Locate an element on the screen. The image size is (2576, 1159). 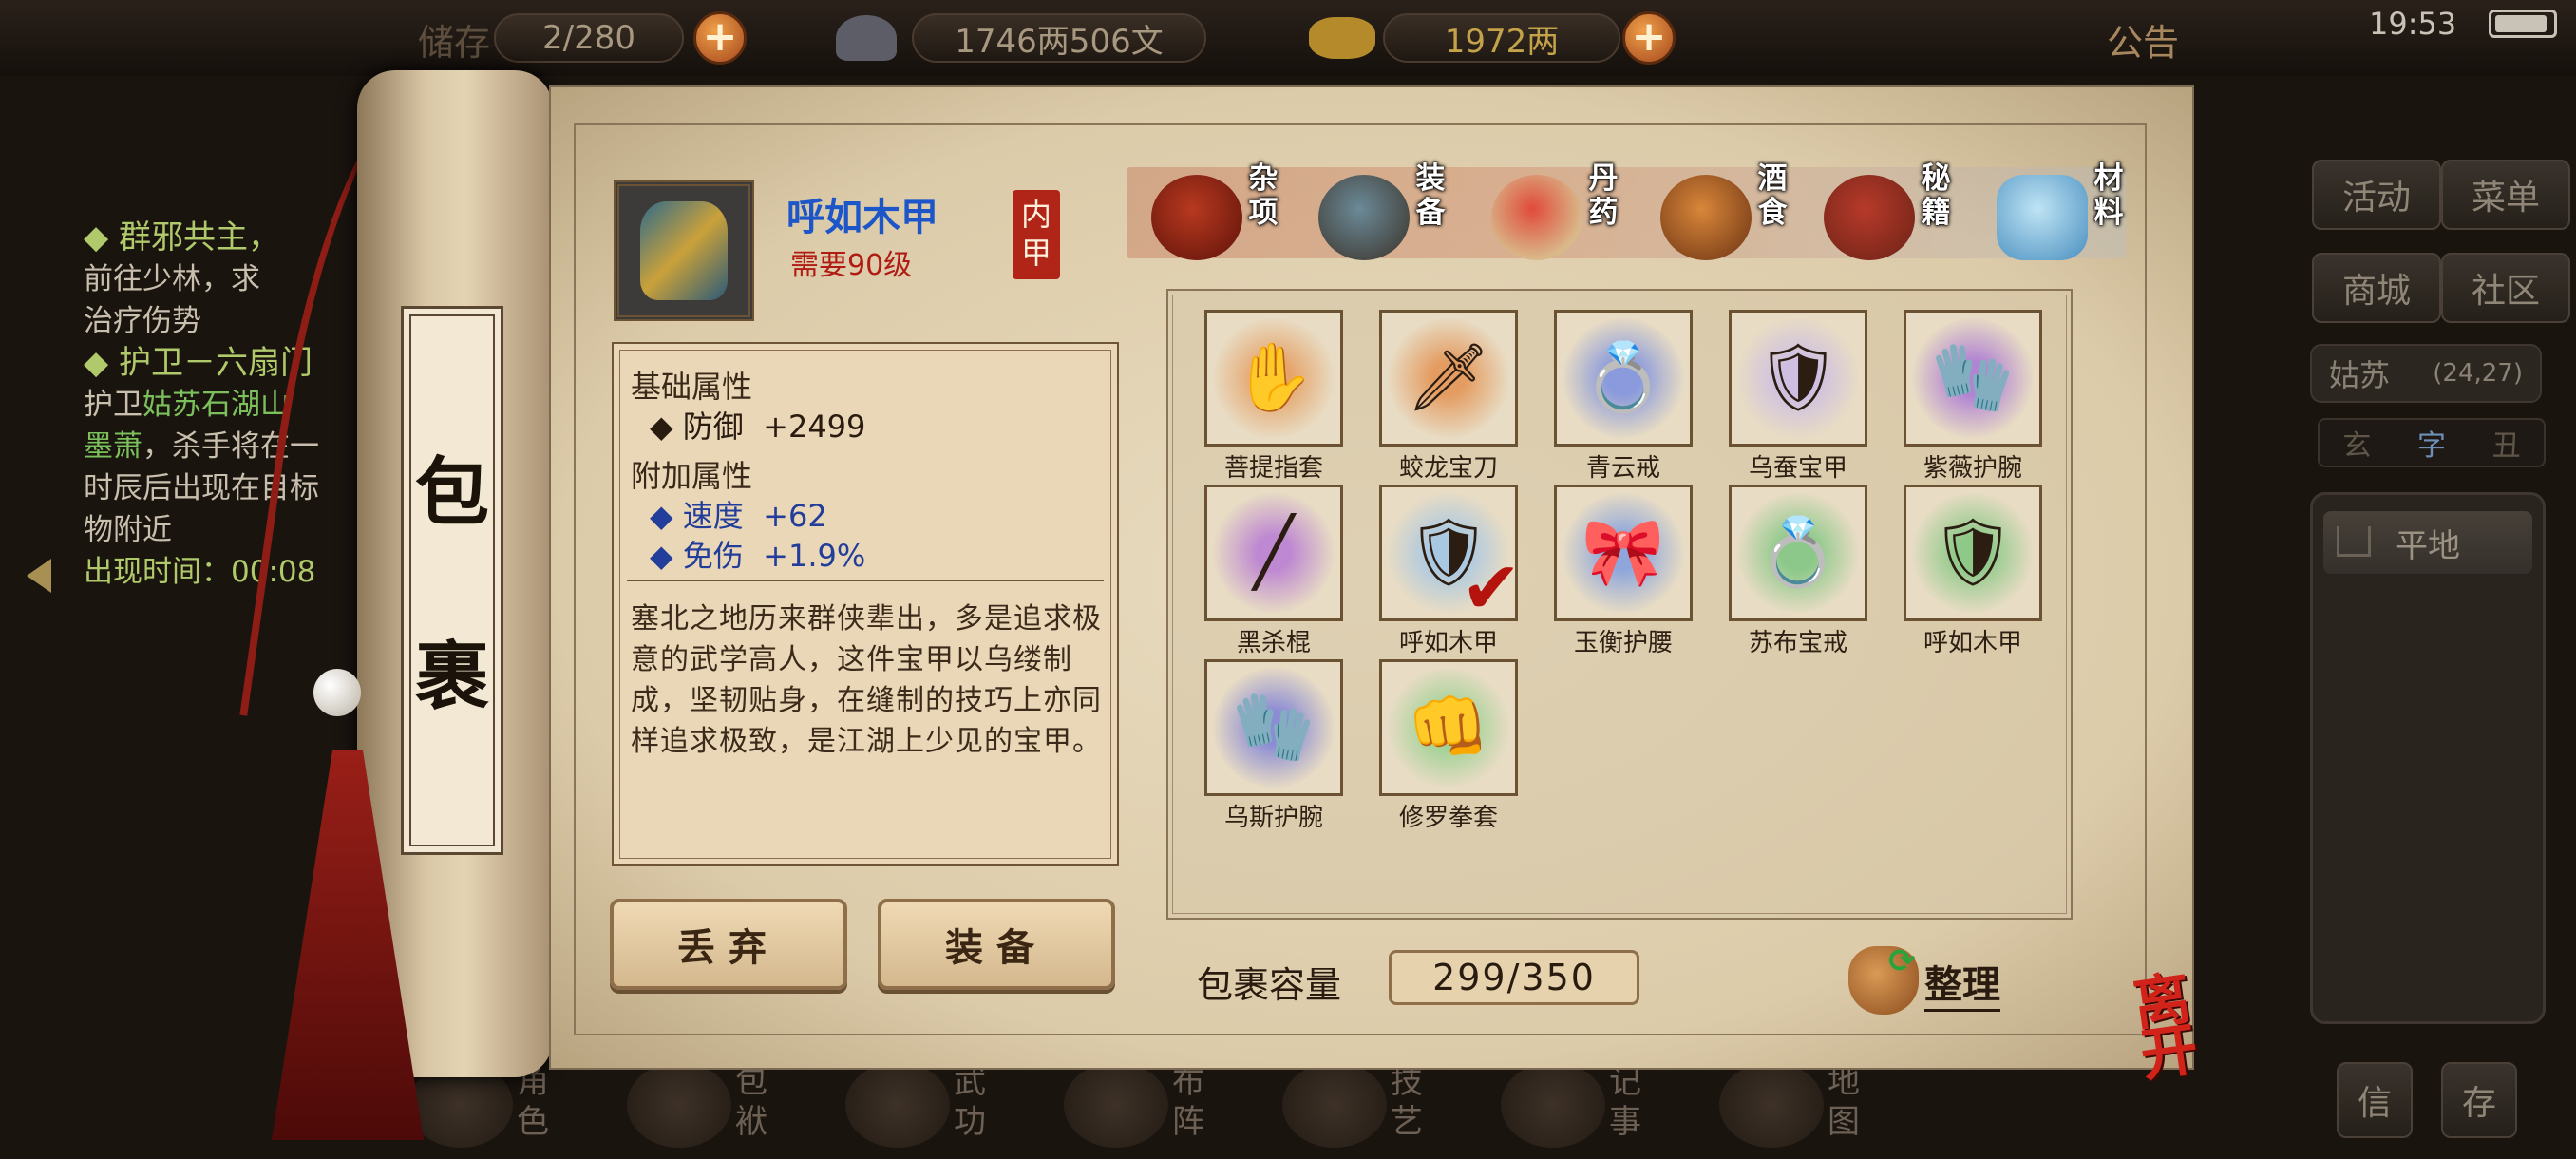
inventory-slot: 🎀 is located at coordinates (1623, 552).